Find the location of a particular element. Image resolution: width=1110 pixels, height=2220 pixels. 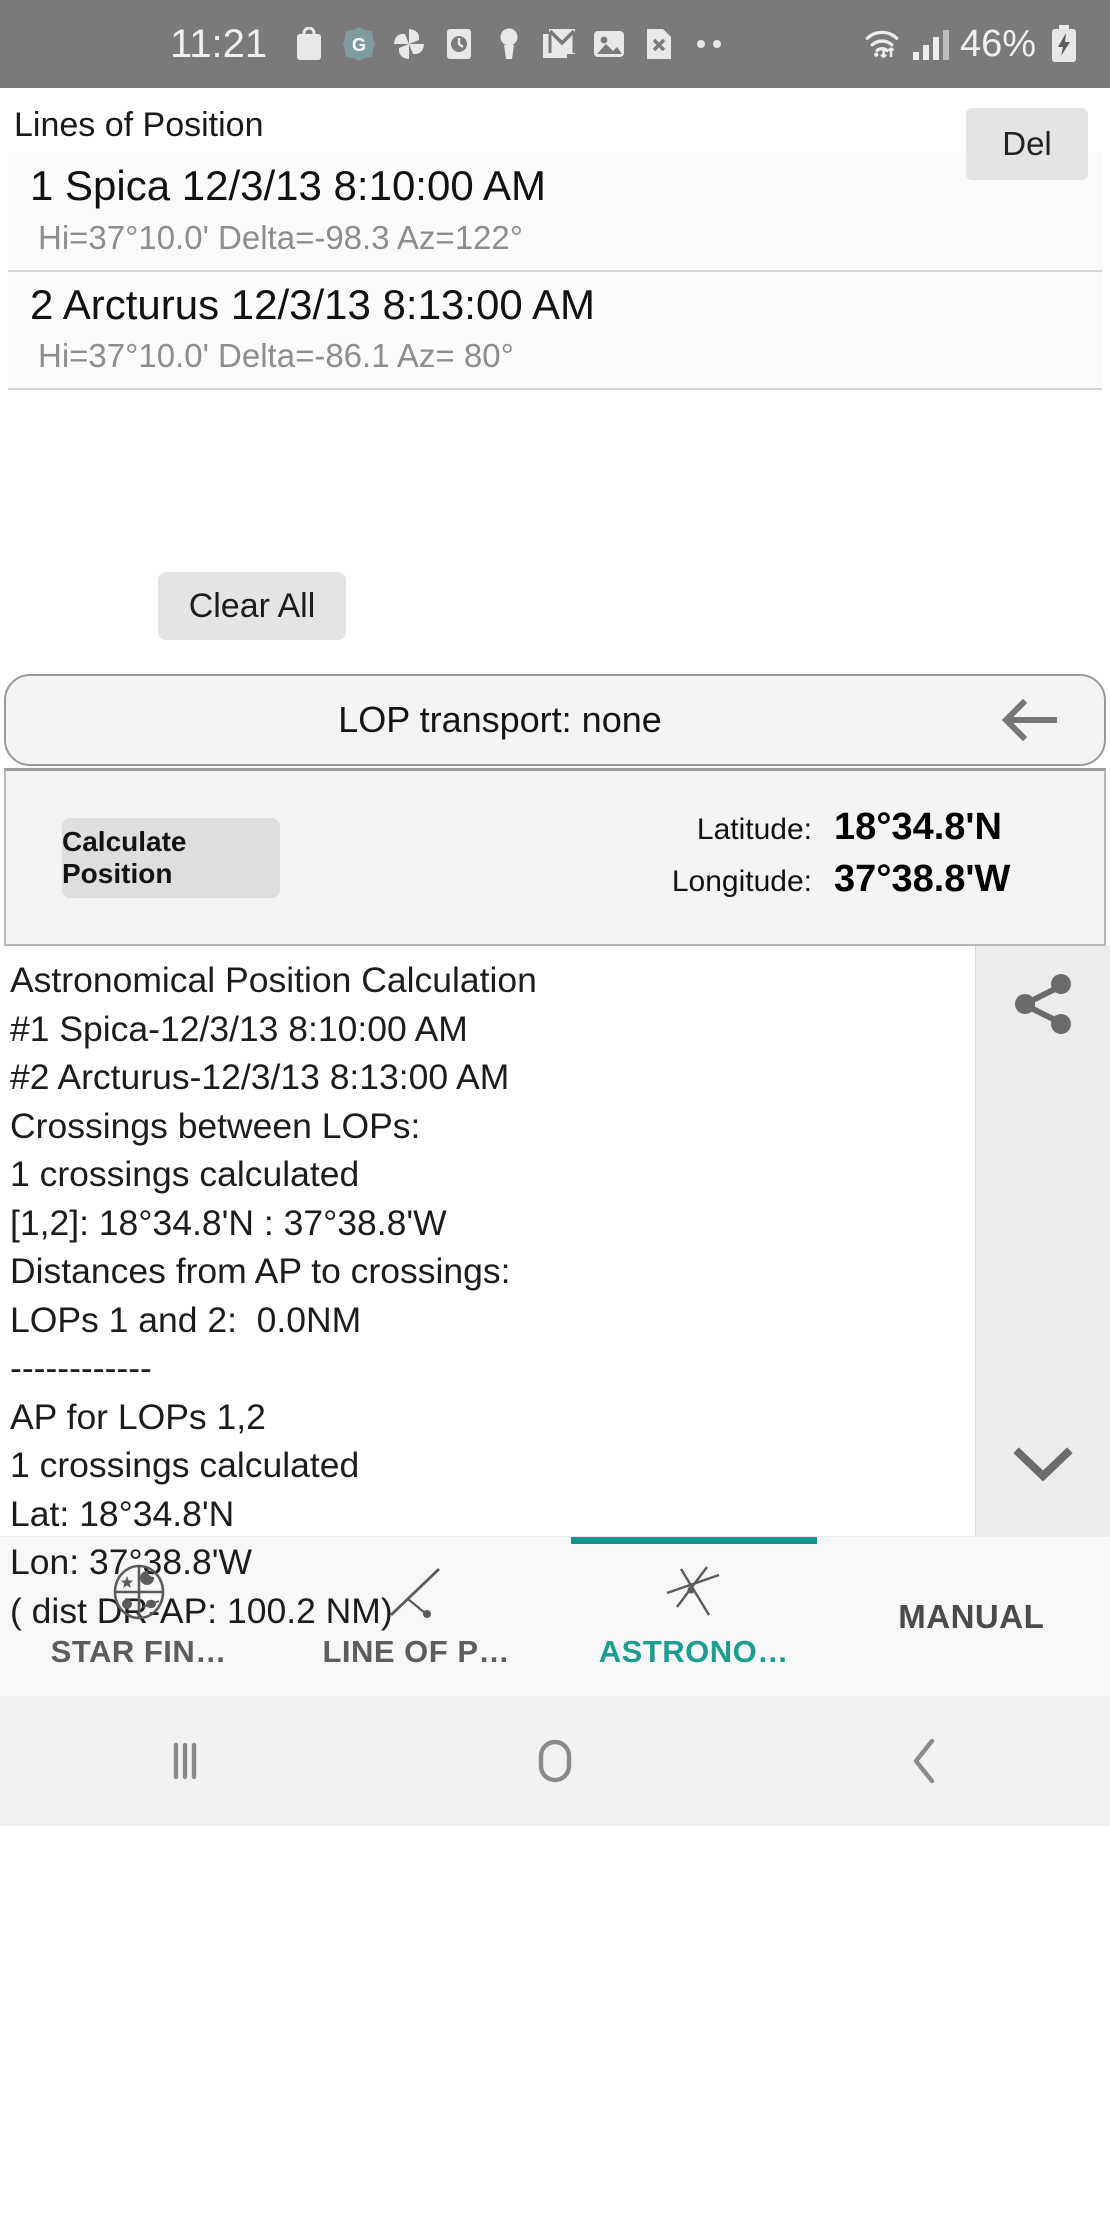

lop-transport-bar: LOP transport: none is located at coordinates (555, 720).